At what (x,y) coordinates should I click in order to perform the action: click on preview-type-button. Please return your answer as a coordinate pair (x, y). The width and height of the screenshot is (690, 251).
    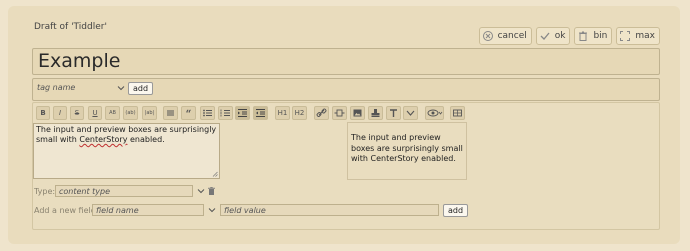
    Looking at the image, I should click on (457, 113).